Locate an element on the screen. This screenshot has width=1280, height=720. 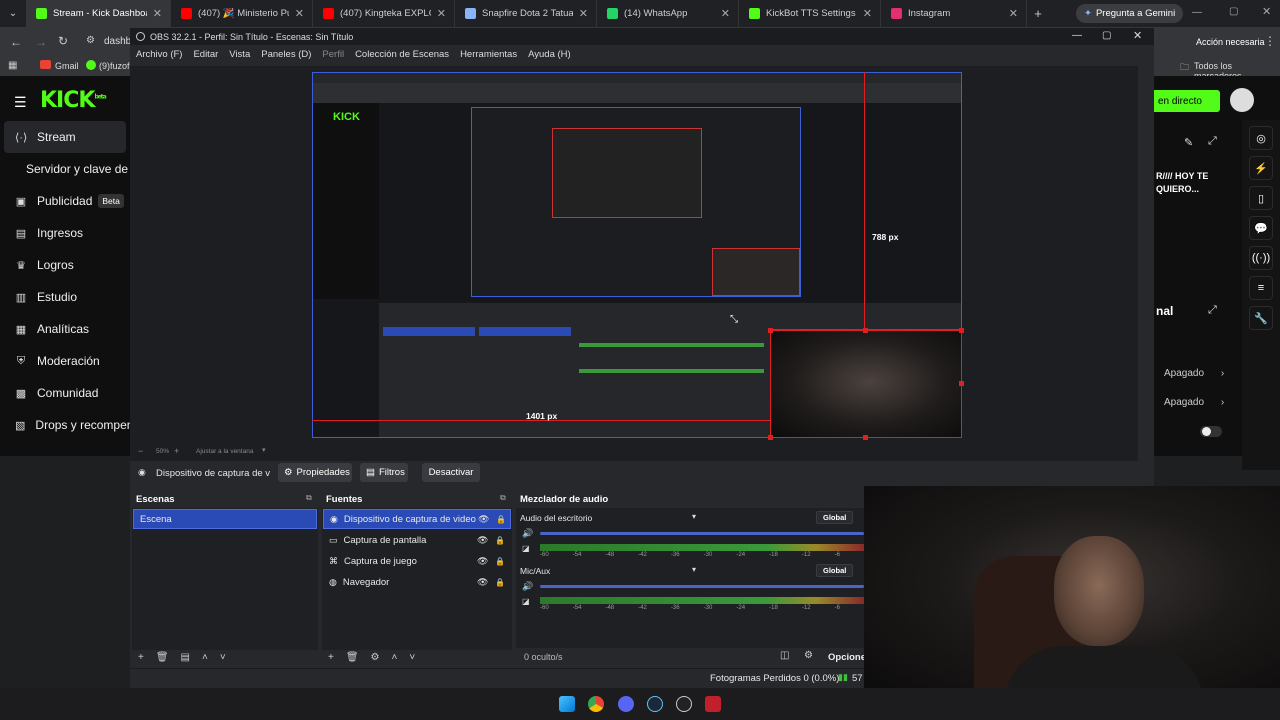
popout-icon: ⤢ is located at coordinates (1212, 310).